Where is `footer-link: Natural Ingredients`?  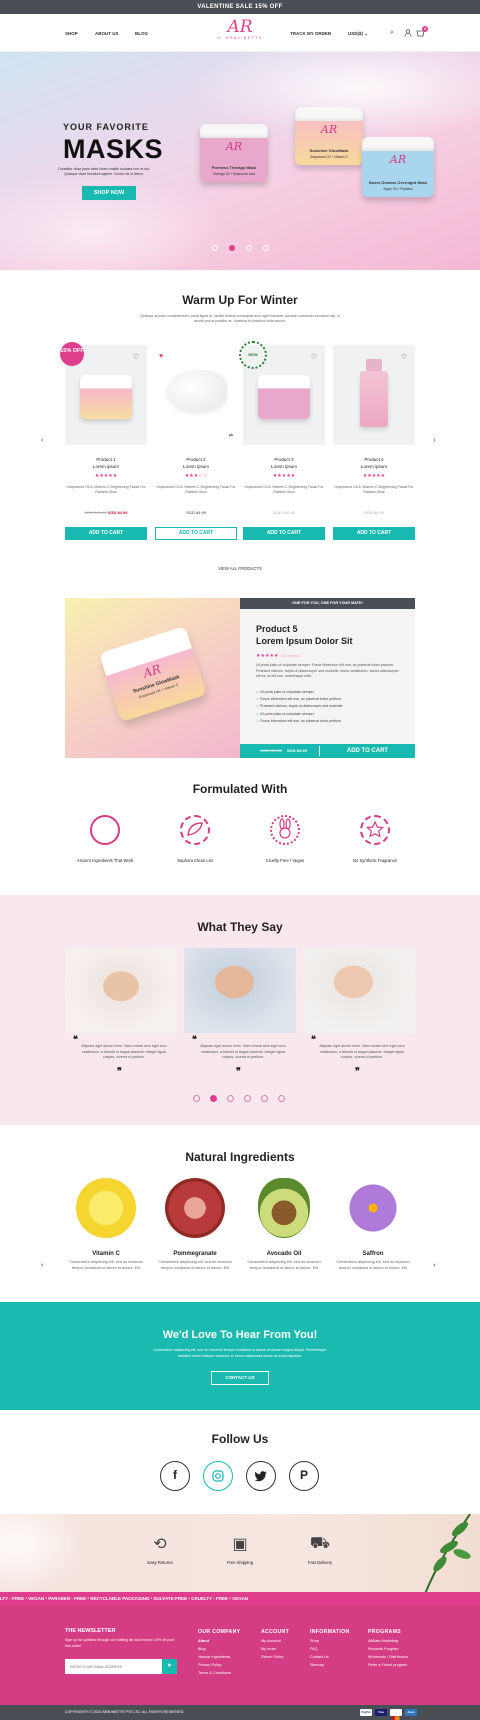 footer-link: Natural Ingredients is located at coordinates (219, 1657).